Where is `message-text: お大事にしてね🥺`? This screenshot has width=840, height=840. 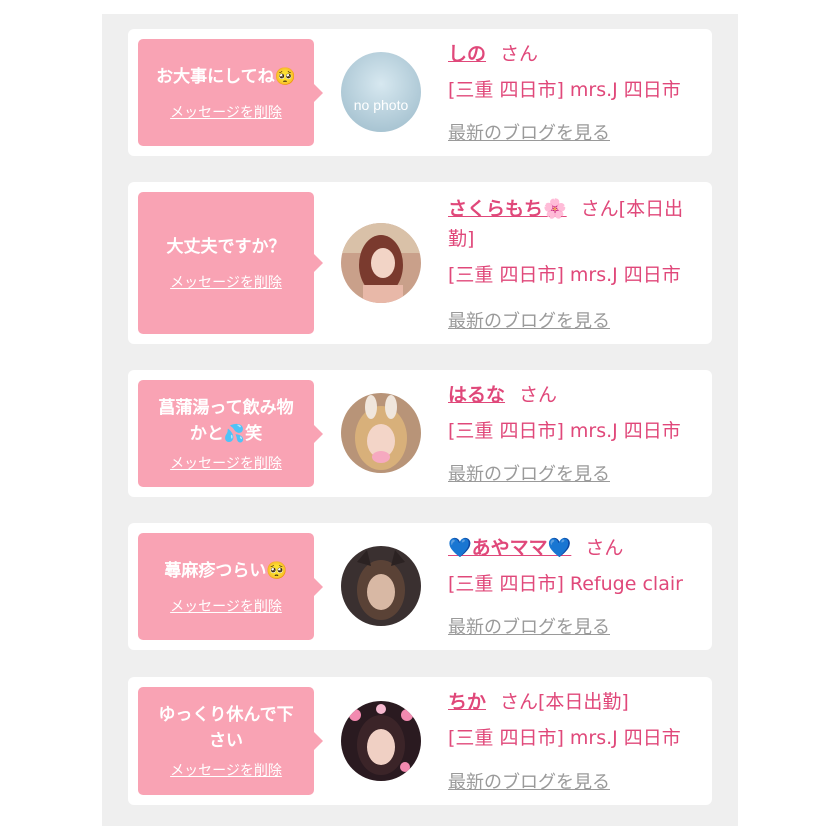
message-text: お大事にしてね🥺 is located at coordinates (226, 76).